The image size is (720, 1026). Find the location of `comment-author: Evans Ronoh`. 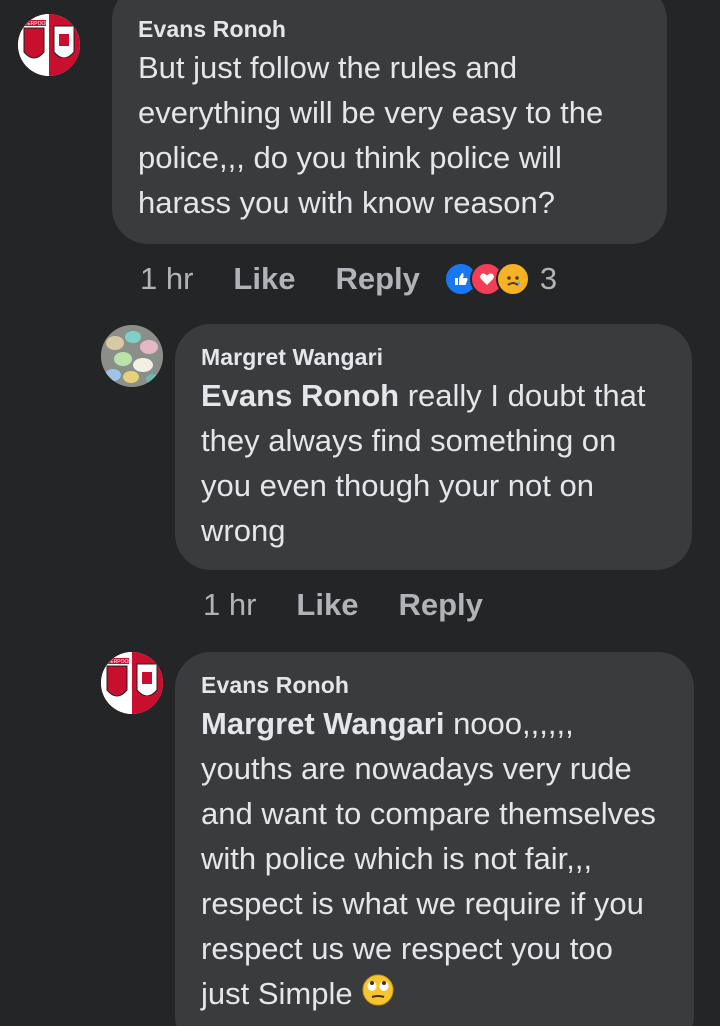

comment-author: Evans Ronoh is located at coordinates (434, 685).